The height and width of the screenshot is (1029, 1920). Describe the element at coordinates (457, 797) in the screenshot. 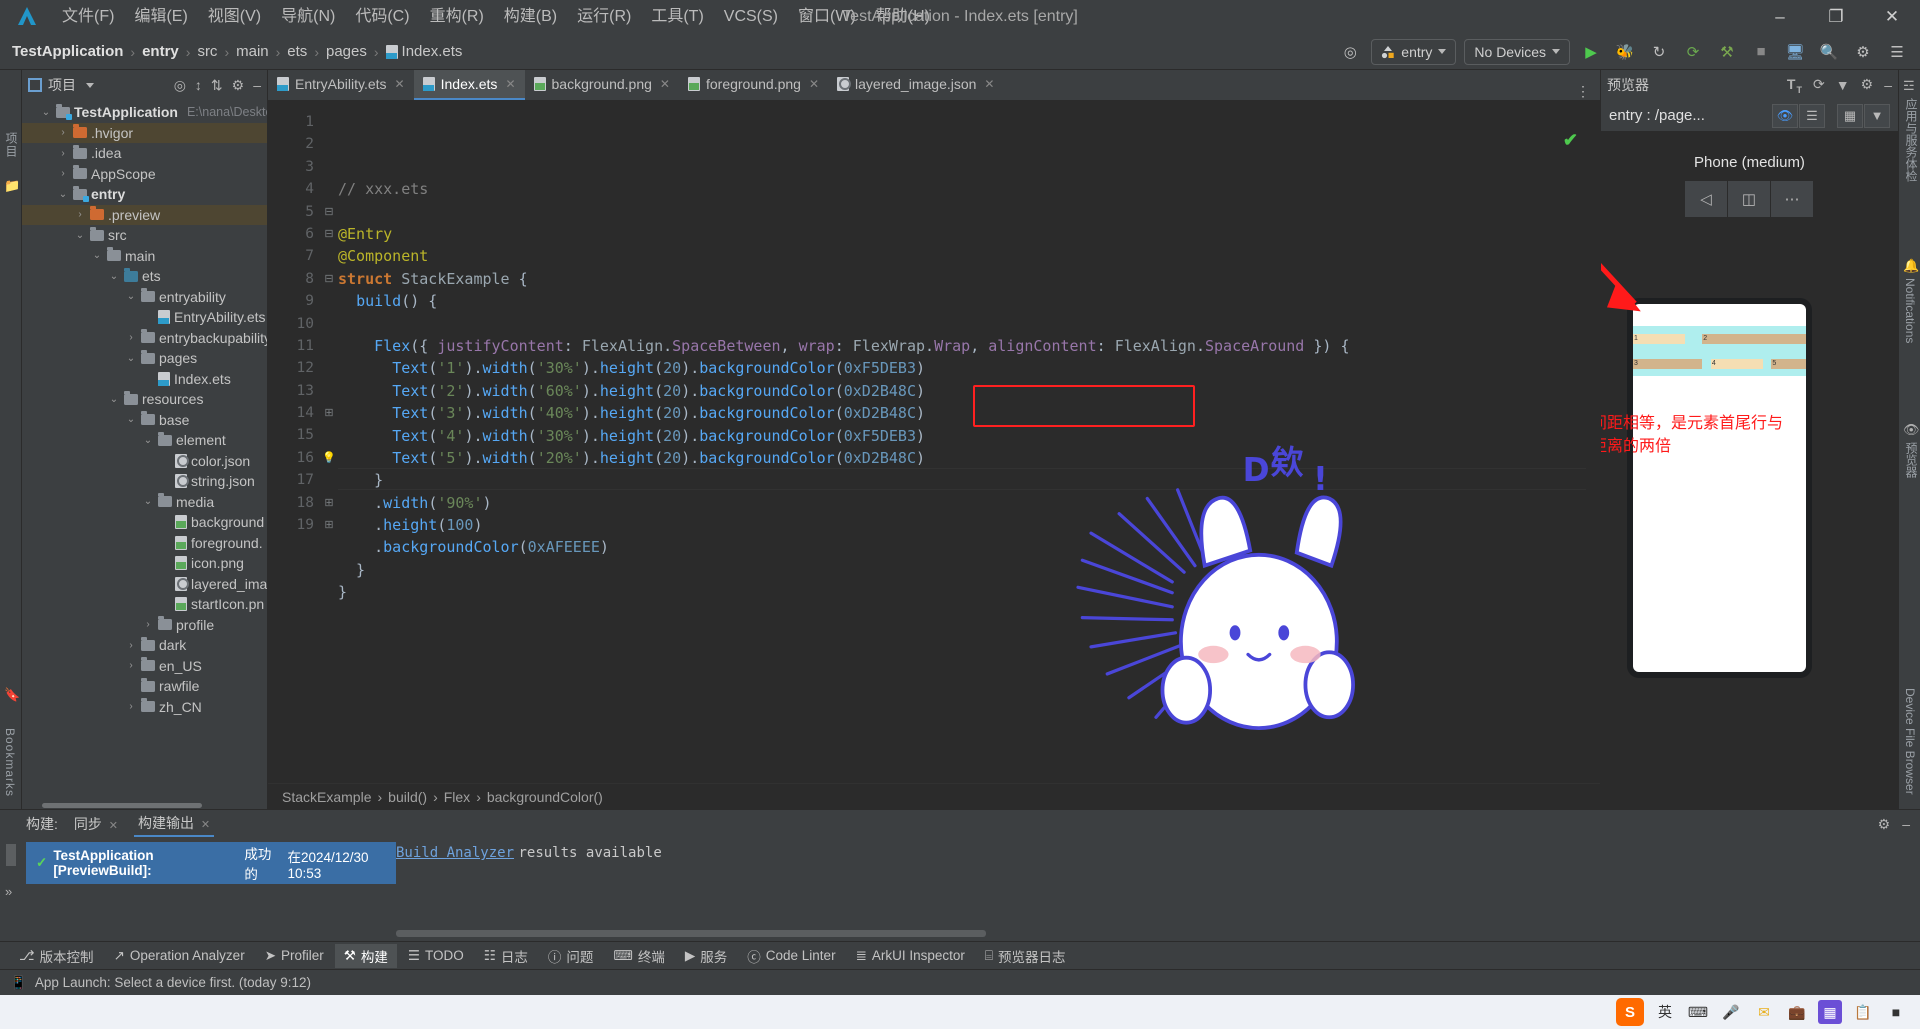

I see `footer-crumb-flex: Flex` at that location.